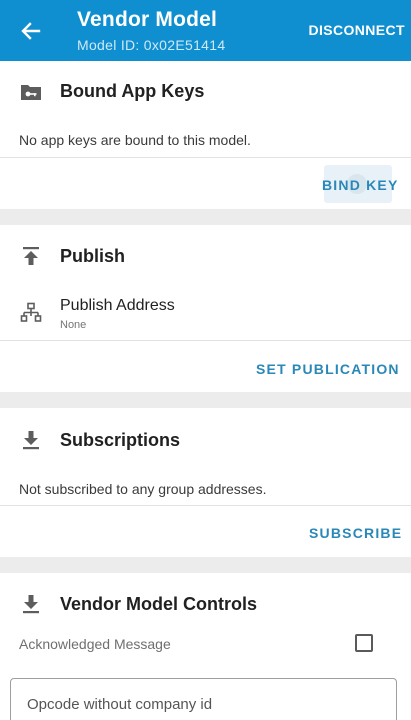 The height and width of the screenshot is (720, 411). What do you see at coordinates (120, 440) in the screenshot?
I see `subscriptions-title: Subscriptions` at bounding box center [120, 440].